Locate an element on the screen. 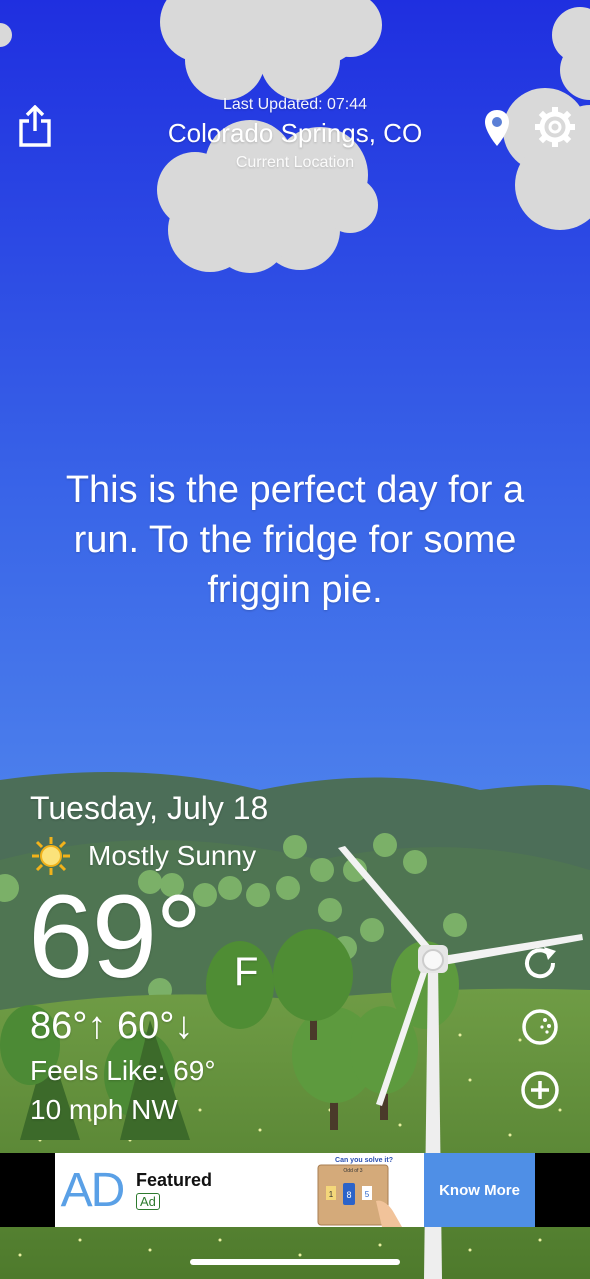 The height and width of the screenshot is (1279, 590). settings-button is located at coordinates (555, 127).